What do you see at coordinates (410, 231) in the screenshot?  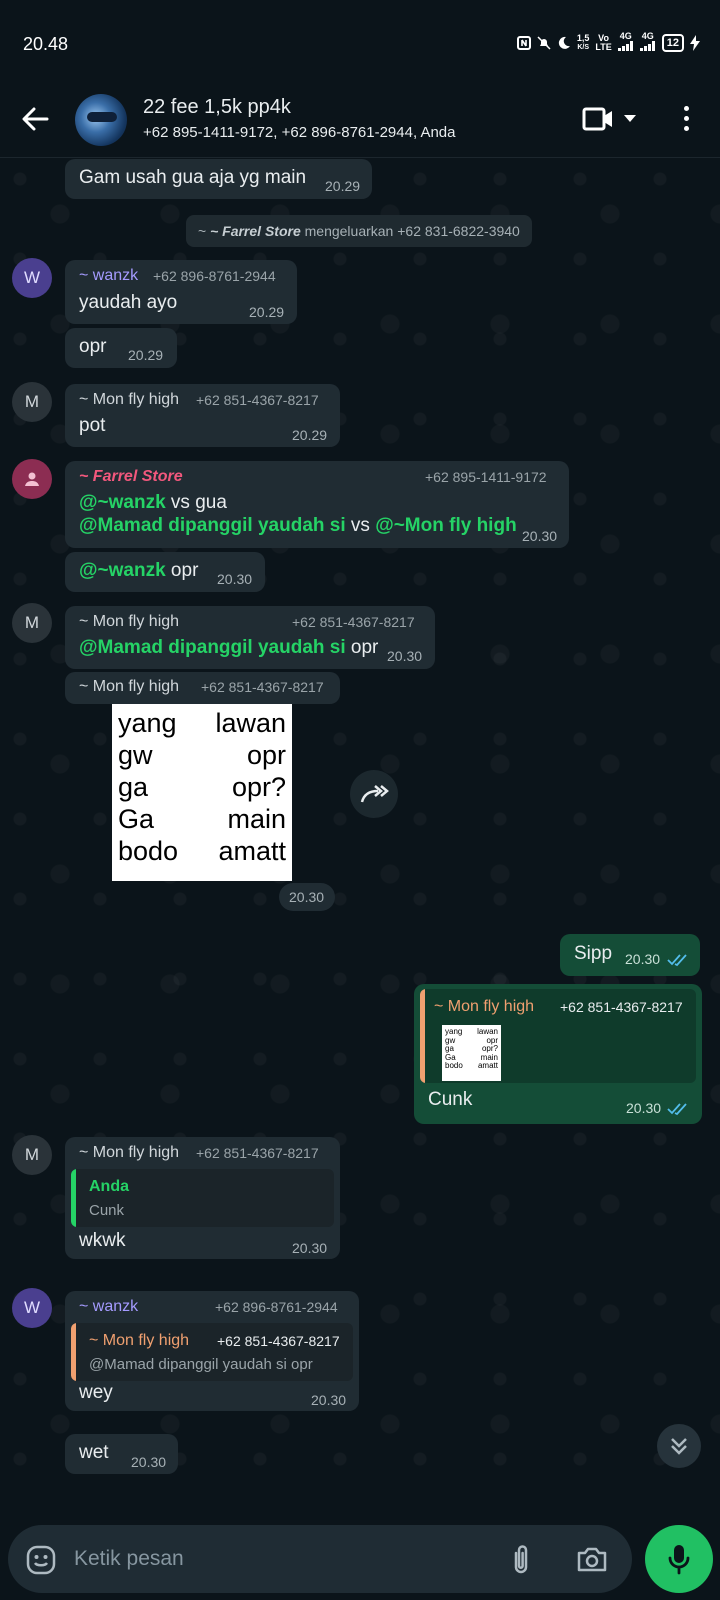 I see `system-message-text: mengeluarkan +62 831-6822-3940` at bounding box center [410, 231].